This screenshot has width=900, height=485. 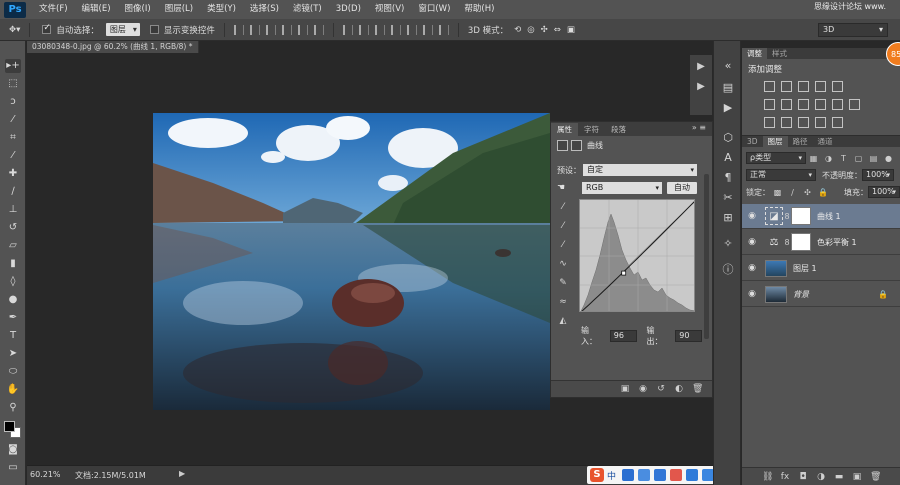 What do you see at coordinates (13, 246) in the screenshot?
I see `eraser-tool-icon: ▱` at bounding box center [13, 246].